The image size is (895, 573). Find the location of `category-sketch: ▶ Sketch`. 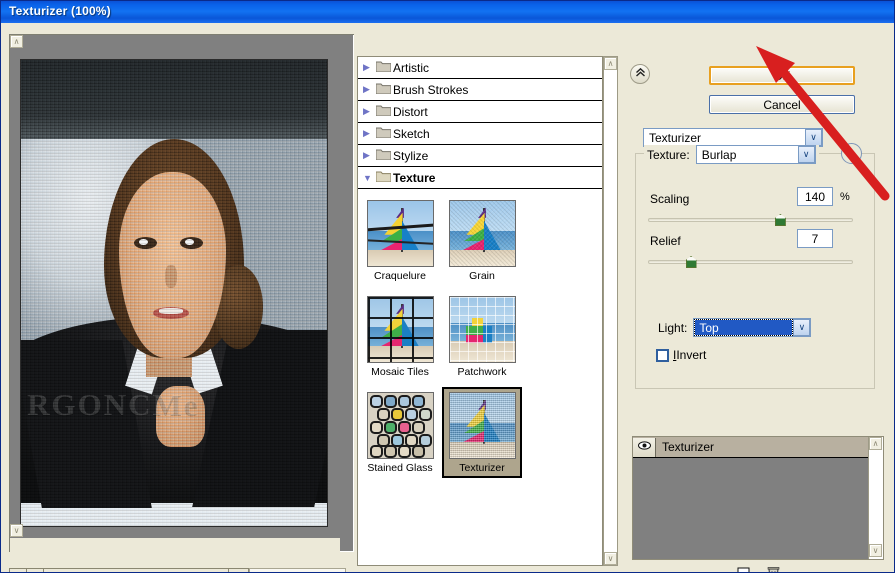

category-sketch: ▶ Sketch is located at coordinates (480, 134).